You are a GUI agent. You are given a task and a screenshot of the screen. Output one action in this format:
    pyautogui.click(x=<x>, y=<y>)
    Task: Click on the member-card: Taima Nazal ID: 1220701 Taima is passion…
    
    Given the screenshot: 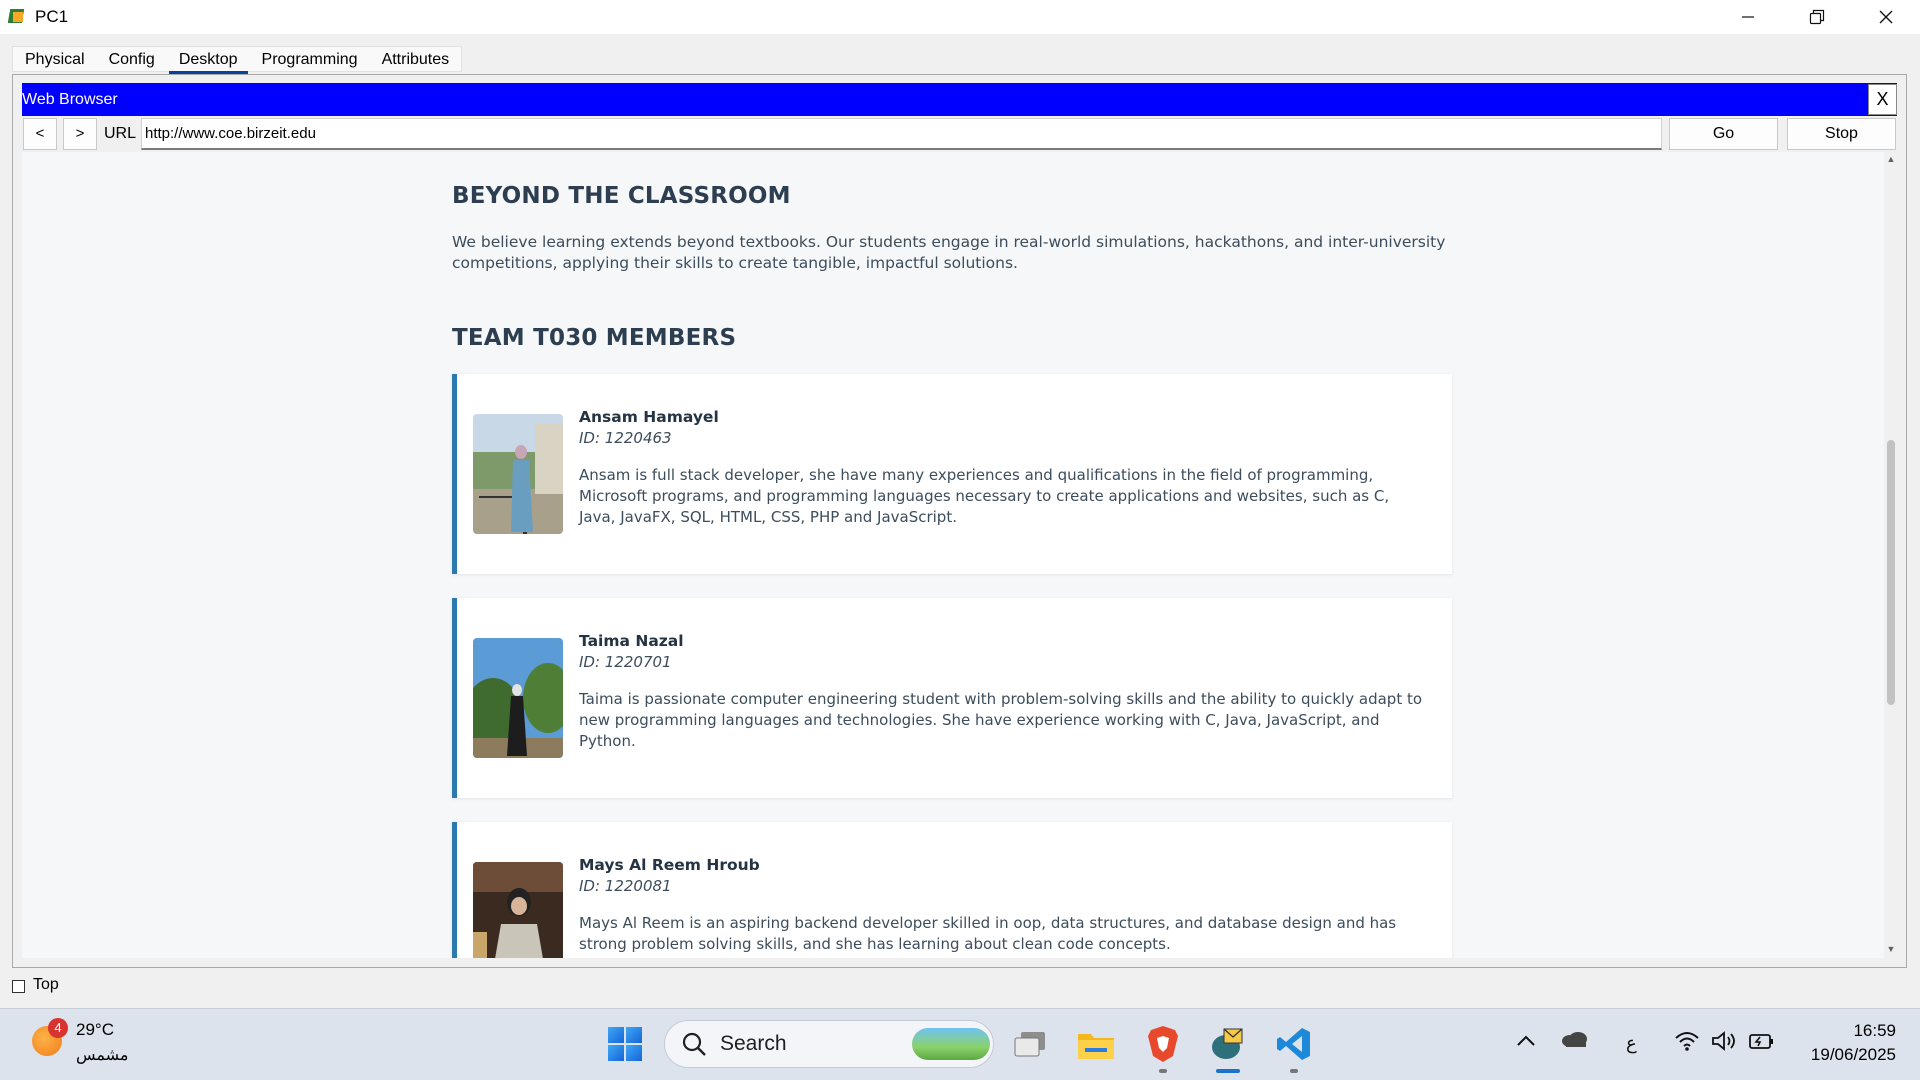 What is the action you would take?
    pyautogui.click(x=952, y=698)
    